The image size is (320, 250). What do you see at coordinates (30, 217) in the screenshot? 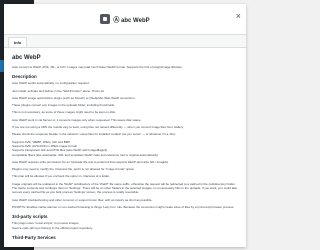
I see `third-party-heading: 3rd-party scripts` at bounding box center [30, 217].